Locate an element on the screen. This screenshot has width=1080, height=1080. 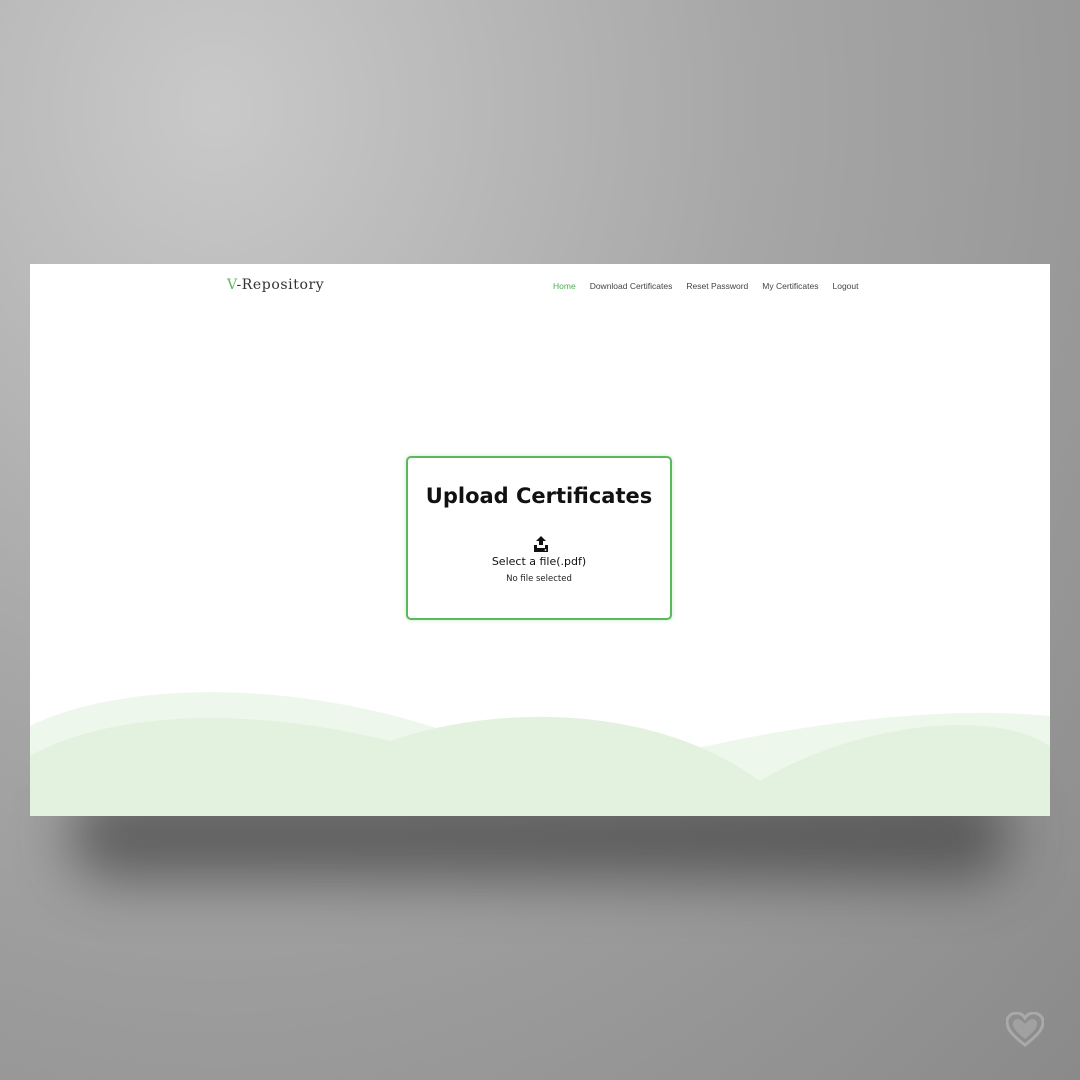
brand-name: -Repository is located at coordinates (280, 285).